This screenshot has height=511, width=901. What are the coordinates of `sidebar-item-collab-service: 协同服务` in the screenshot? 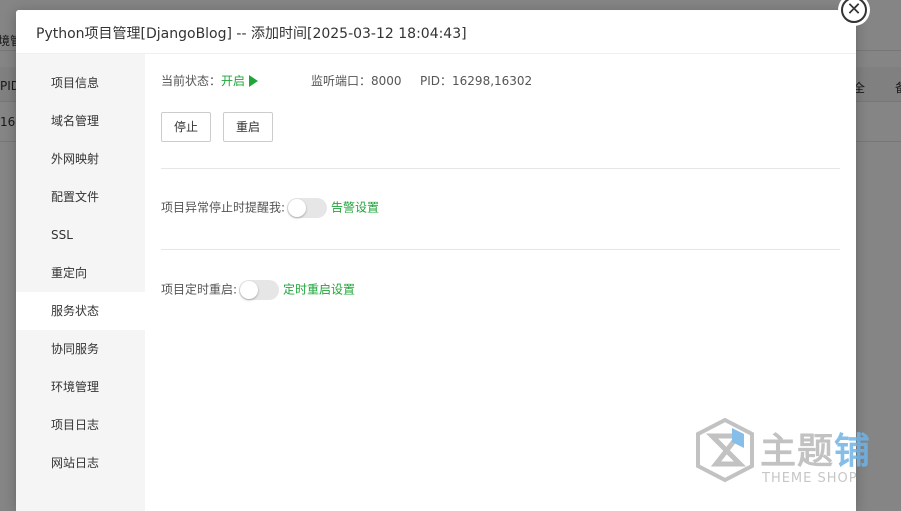 It's located at (80, 349).